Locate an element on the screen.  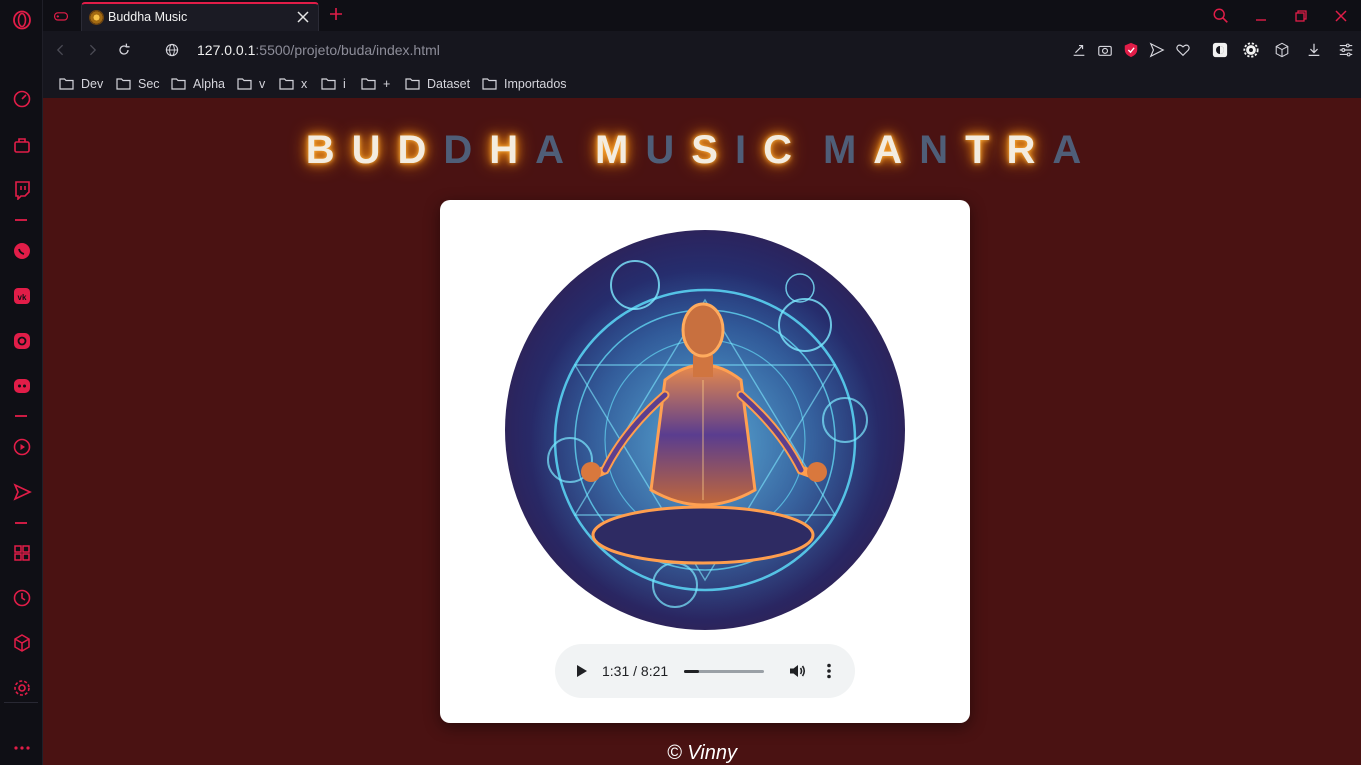
close-tab-icon is located at coordinates (303, 17).